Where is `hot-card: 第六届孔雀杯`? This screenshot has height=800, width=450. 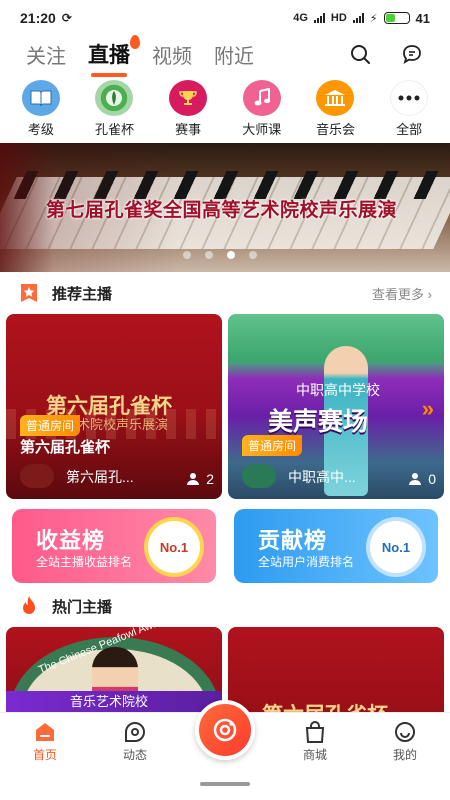 hot-card: 第六届孔雀杯 is located at coordinates (336, 670).